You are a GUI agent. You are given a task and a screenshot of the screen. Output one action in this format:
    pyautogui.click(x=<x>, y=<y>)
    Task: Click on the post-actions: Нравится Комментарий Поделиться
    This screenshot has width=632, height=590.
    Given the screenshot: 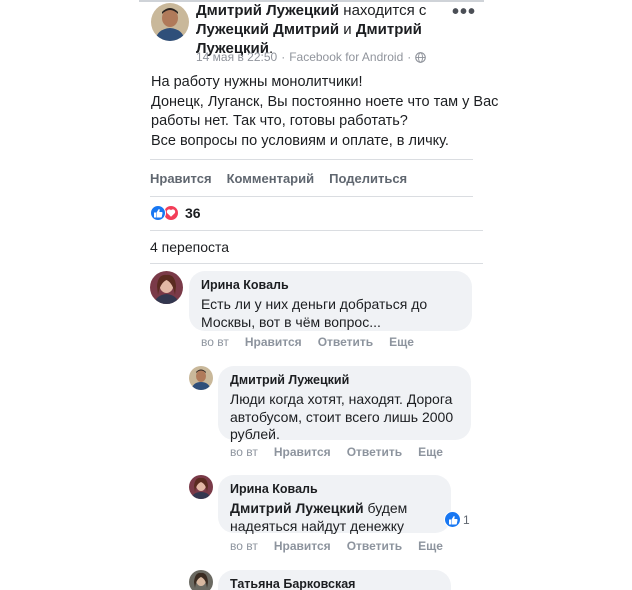 What is the action you would take?
    pyautogui.click(x=278, y=178)
    